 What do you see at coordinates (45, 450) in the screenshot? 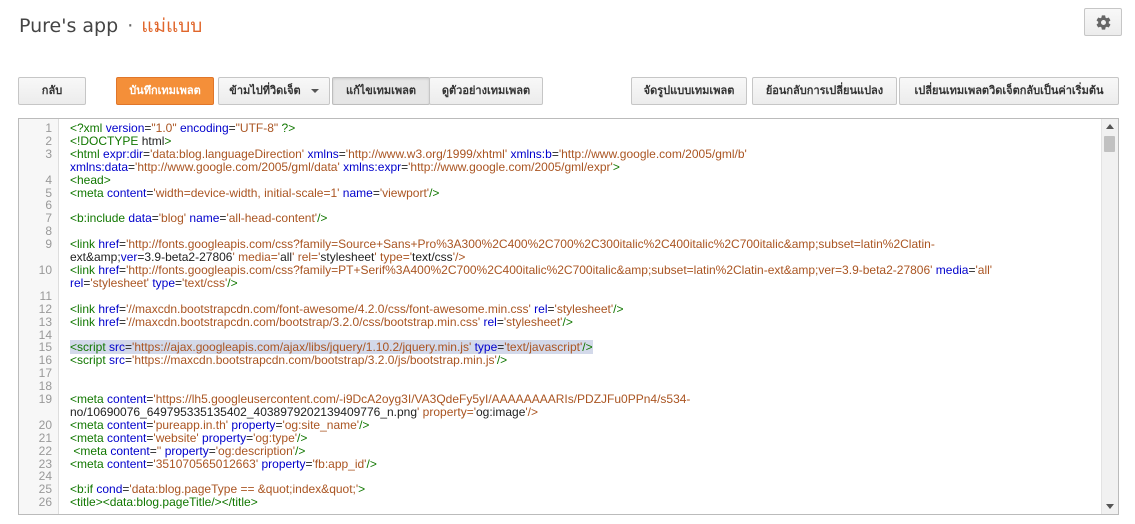
I see `line-number: 22` at bounding box center [45, 450].